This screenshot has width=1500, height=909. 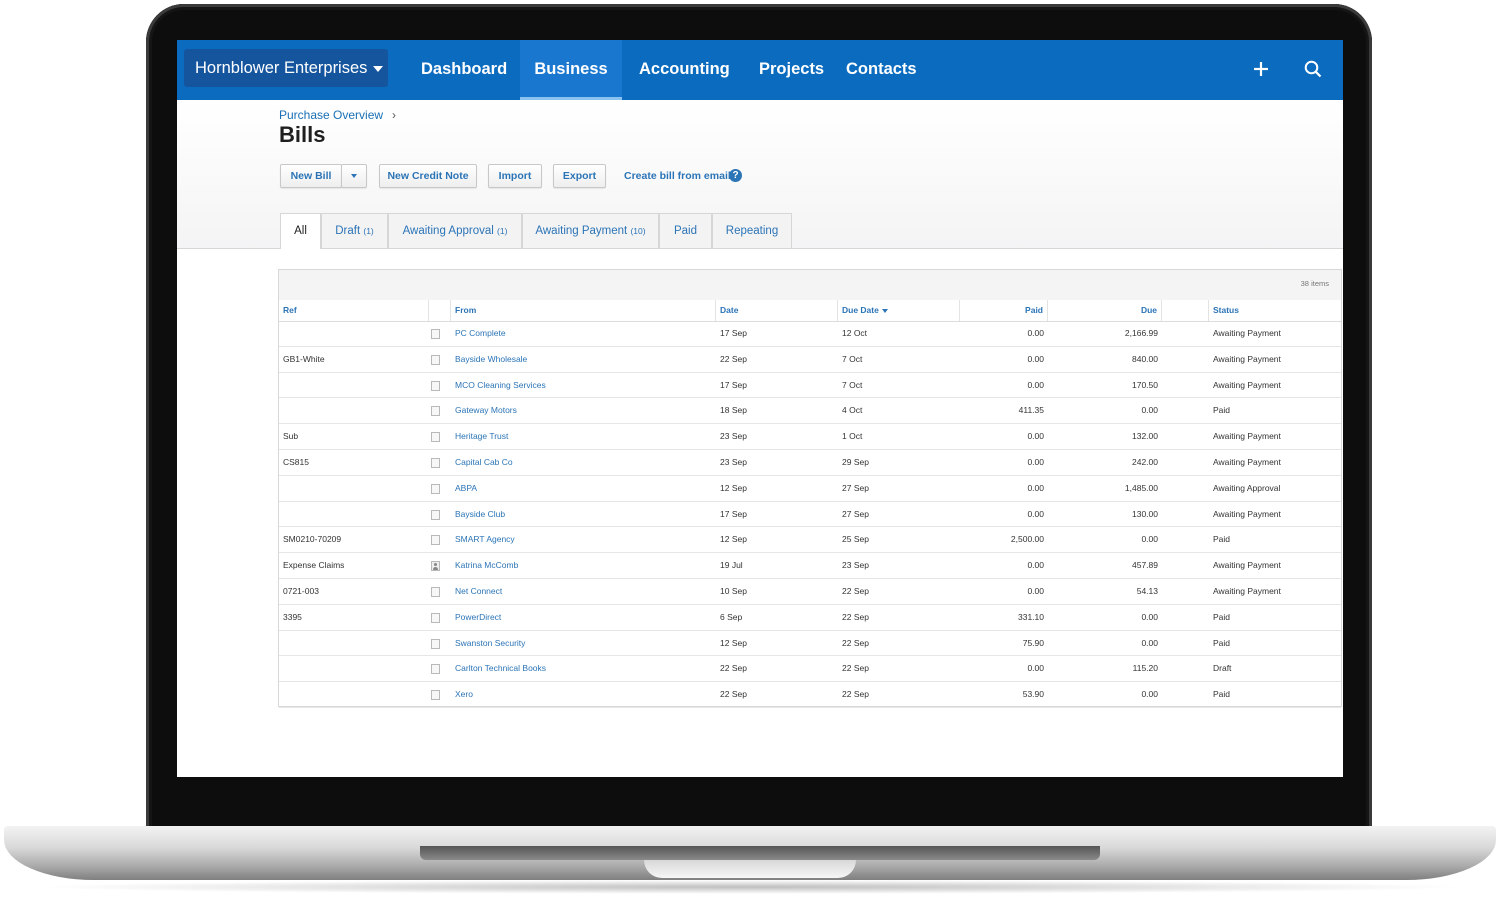 I want to click on tab-count: (1), so click(x=368, y=231).